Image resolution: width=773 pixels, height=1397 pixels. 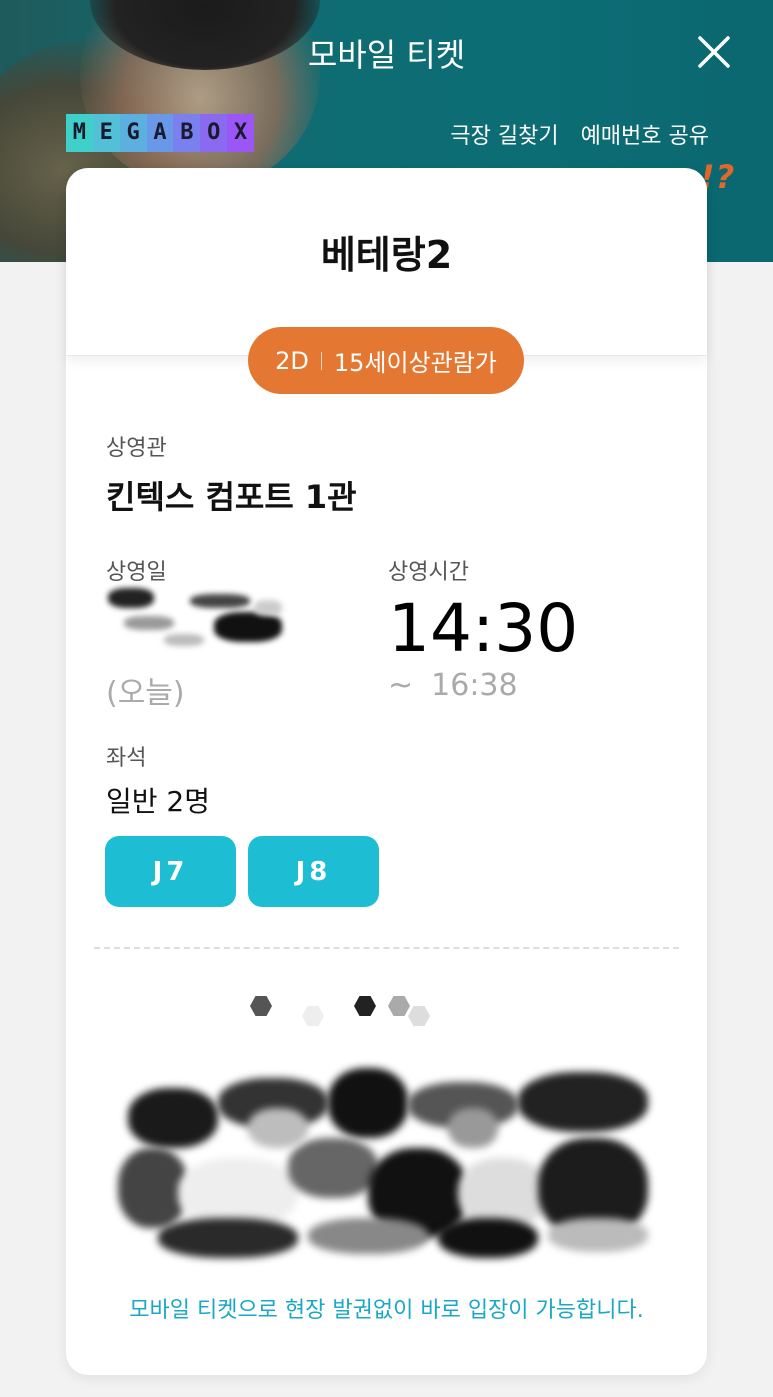 What do you see at coordinates (389, 1163) in the screenshot?
I see `redacted-barcode` at bounding box center [389, 1163].